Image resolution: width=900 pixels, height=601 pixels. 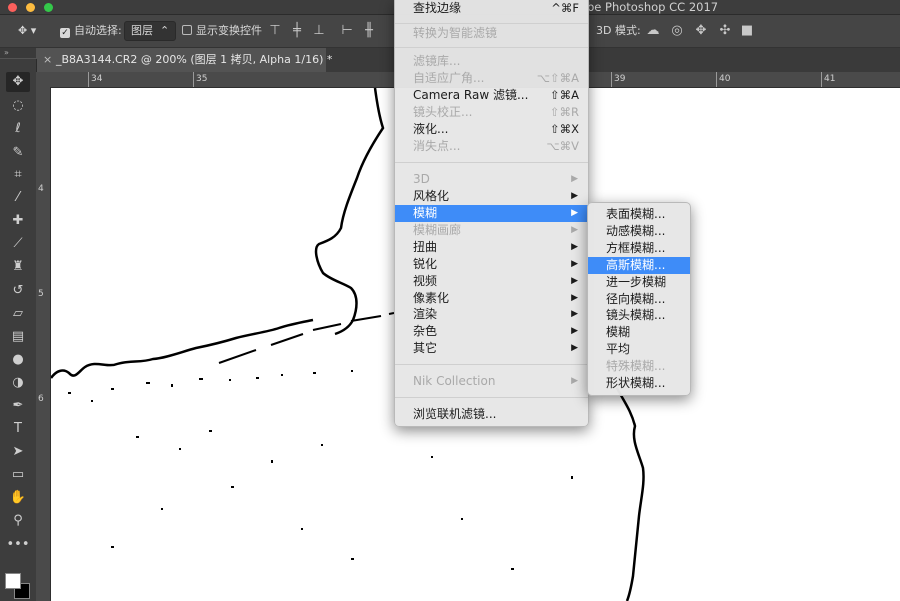 What do you see at coordinates (18, 267) in the screenshot?
I see `clone-stamp-icon: ♜` at bounding box center [18, 267].